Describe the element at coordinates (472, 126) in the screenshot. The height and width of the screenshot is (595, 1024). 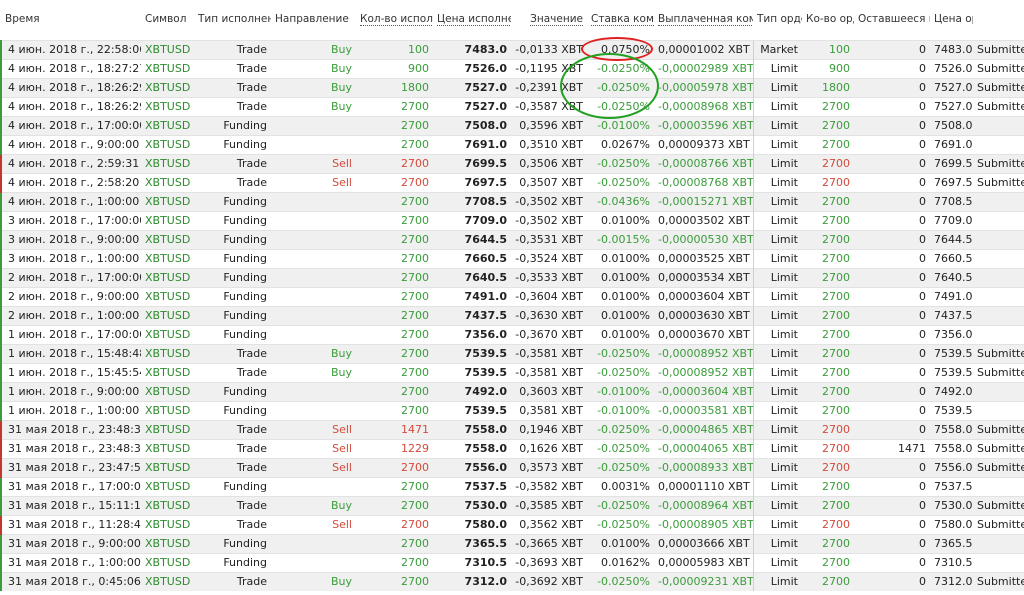
I see `row-exec-price: 7508.0` at that location.